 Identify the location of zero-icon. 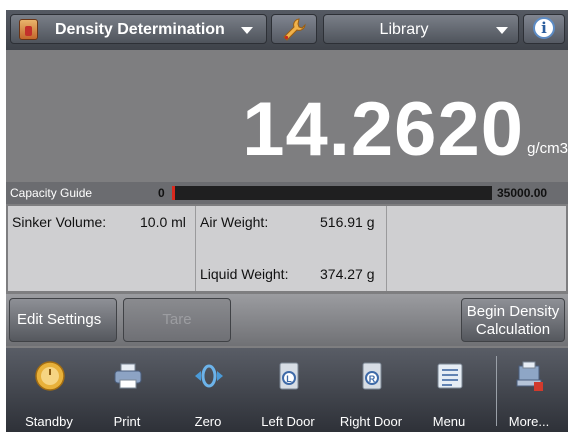
(209, 376).